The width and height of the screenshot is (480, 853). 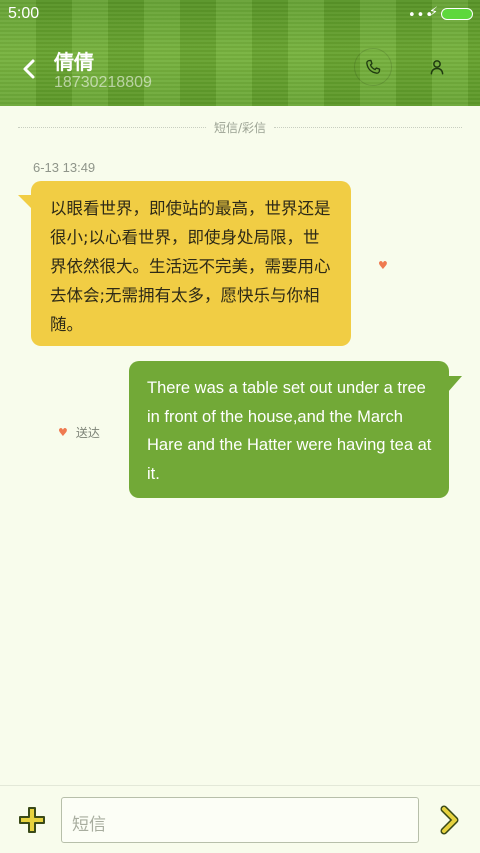 What do you see at coordinates (457, 14) in the screenshot?
I see `battery-icon` at bounding box center [457, 14].